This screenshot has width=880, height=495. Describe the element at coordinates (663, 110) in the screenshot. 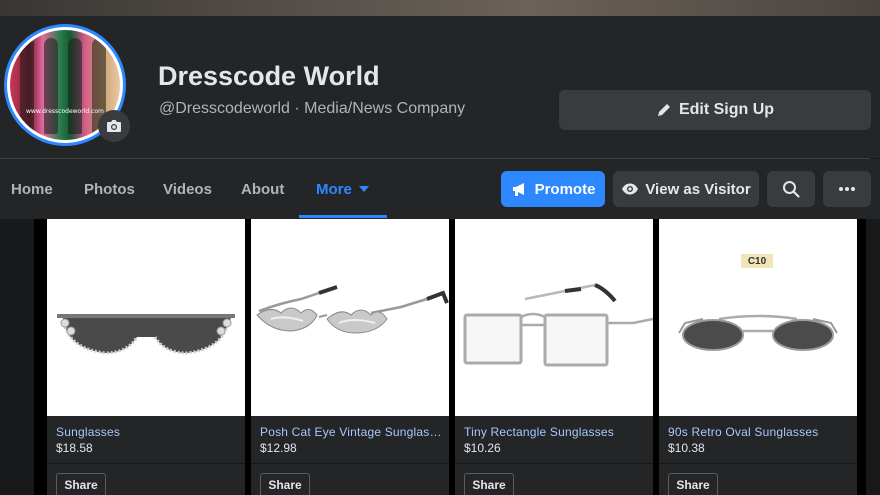

I see `pencil-icon` at that location.